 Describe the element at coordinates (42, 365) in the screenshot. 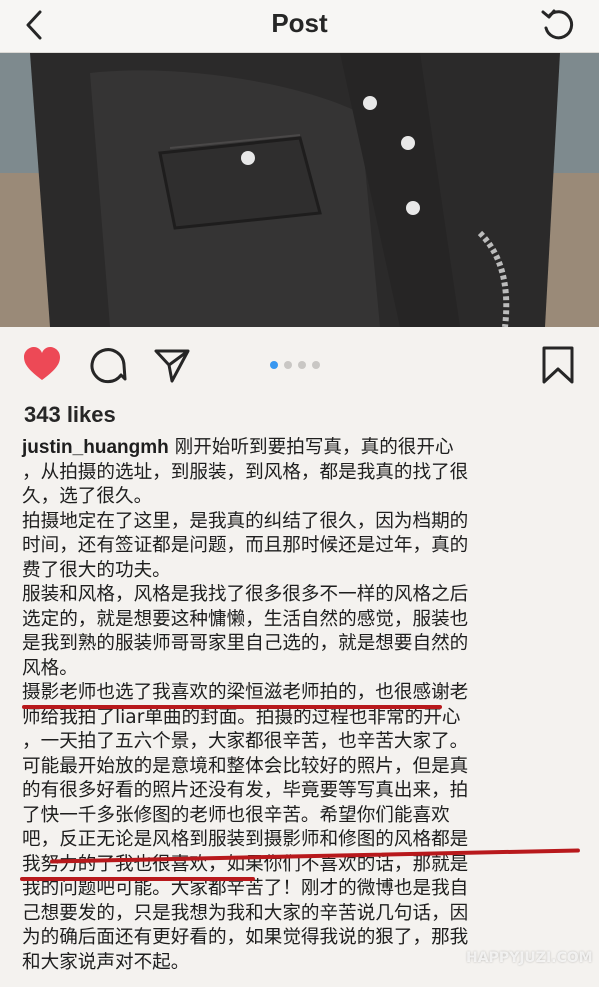

I see `heart-icon` at that location.